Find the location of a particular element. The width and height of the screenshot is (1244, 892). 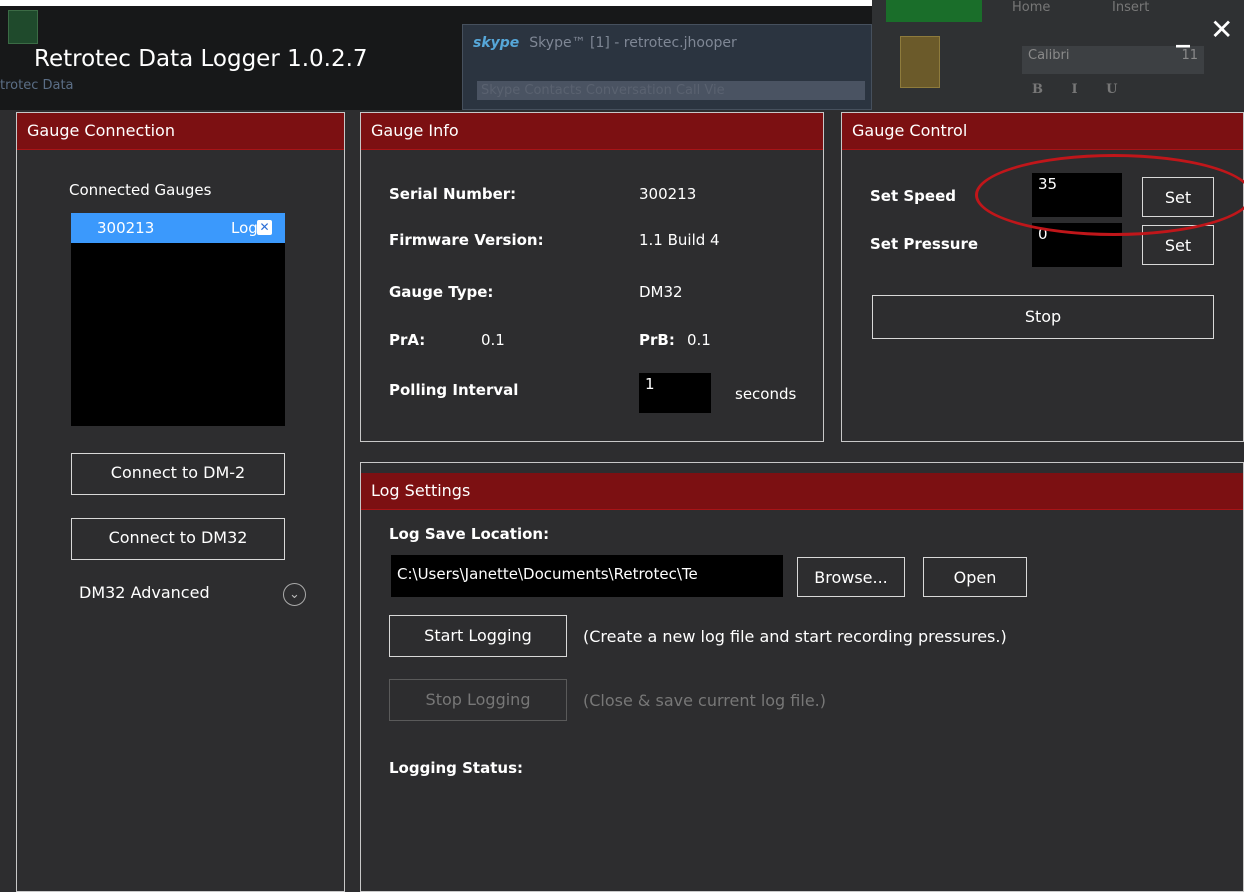

background-app-label: trotec Data is located at coordinates (37, 85).